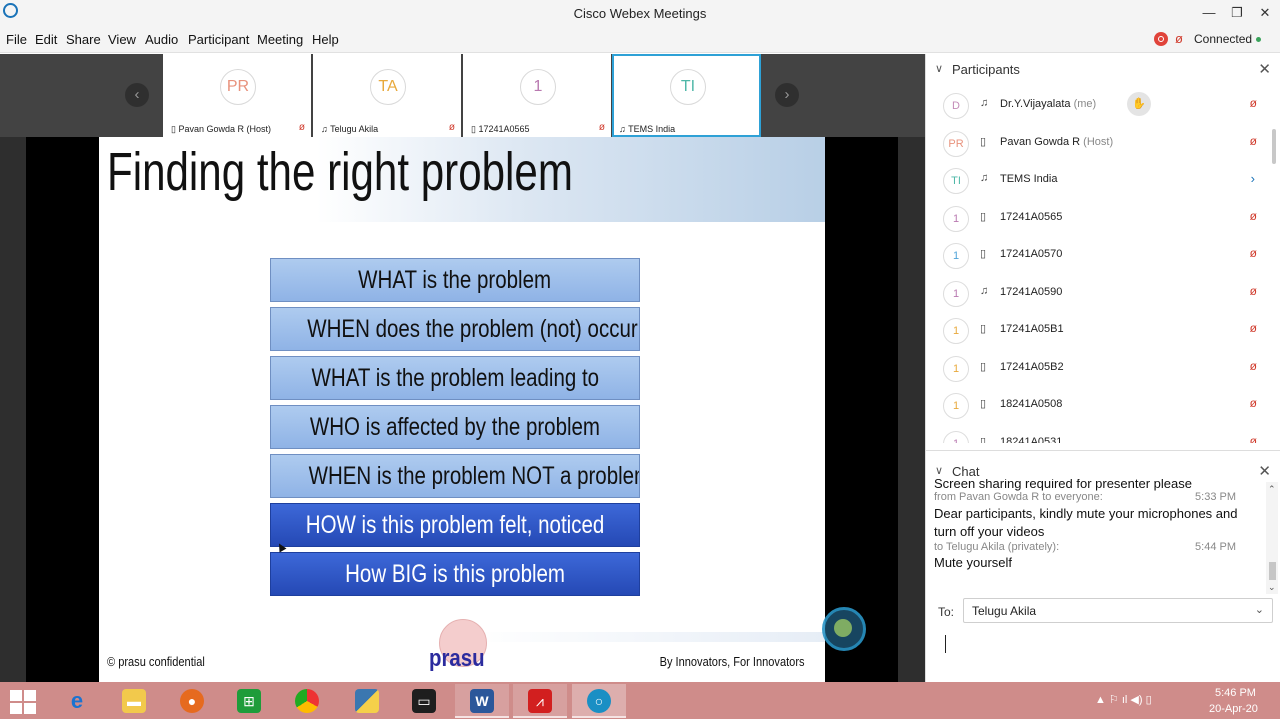 Image resolution: width=1280 pixels, height=719 pixels. What do you see at coordinates (688, 87) in the screenshot?
I see `avatar: TI` at bounding box center [688, 87].